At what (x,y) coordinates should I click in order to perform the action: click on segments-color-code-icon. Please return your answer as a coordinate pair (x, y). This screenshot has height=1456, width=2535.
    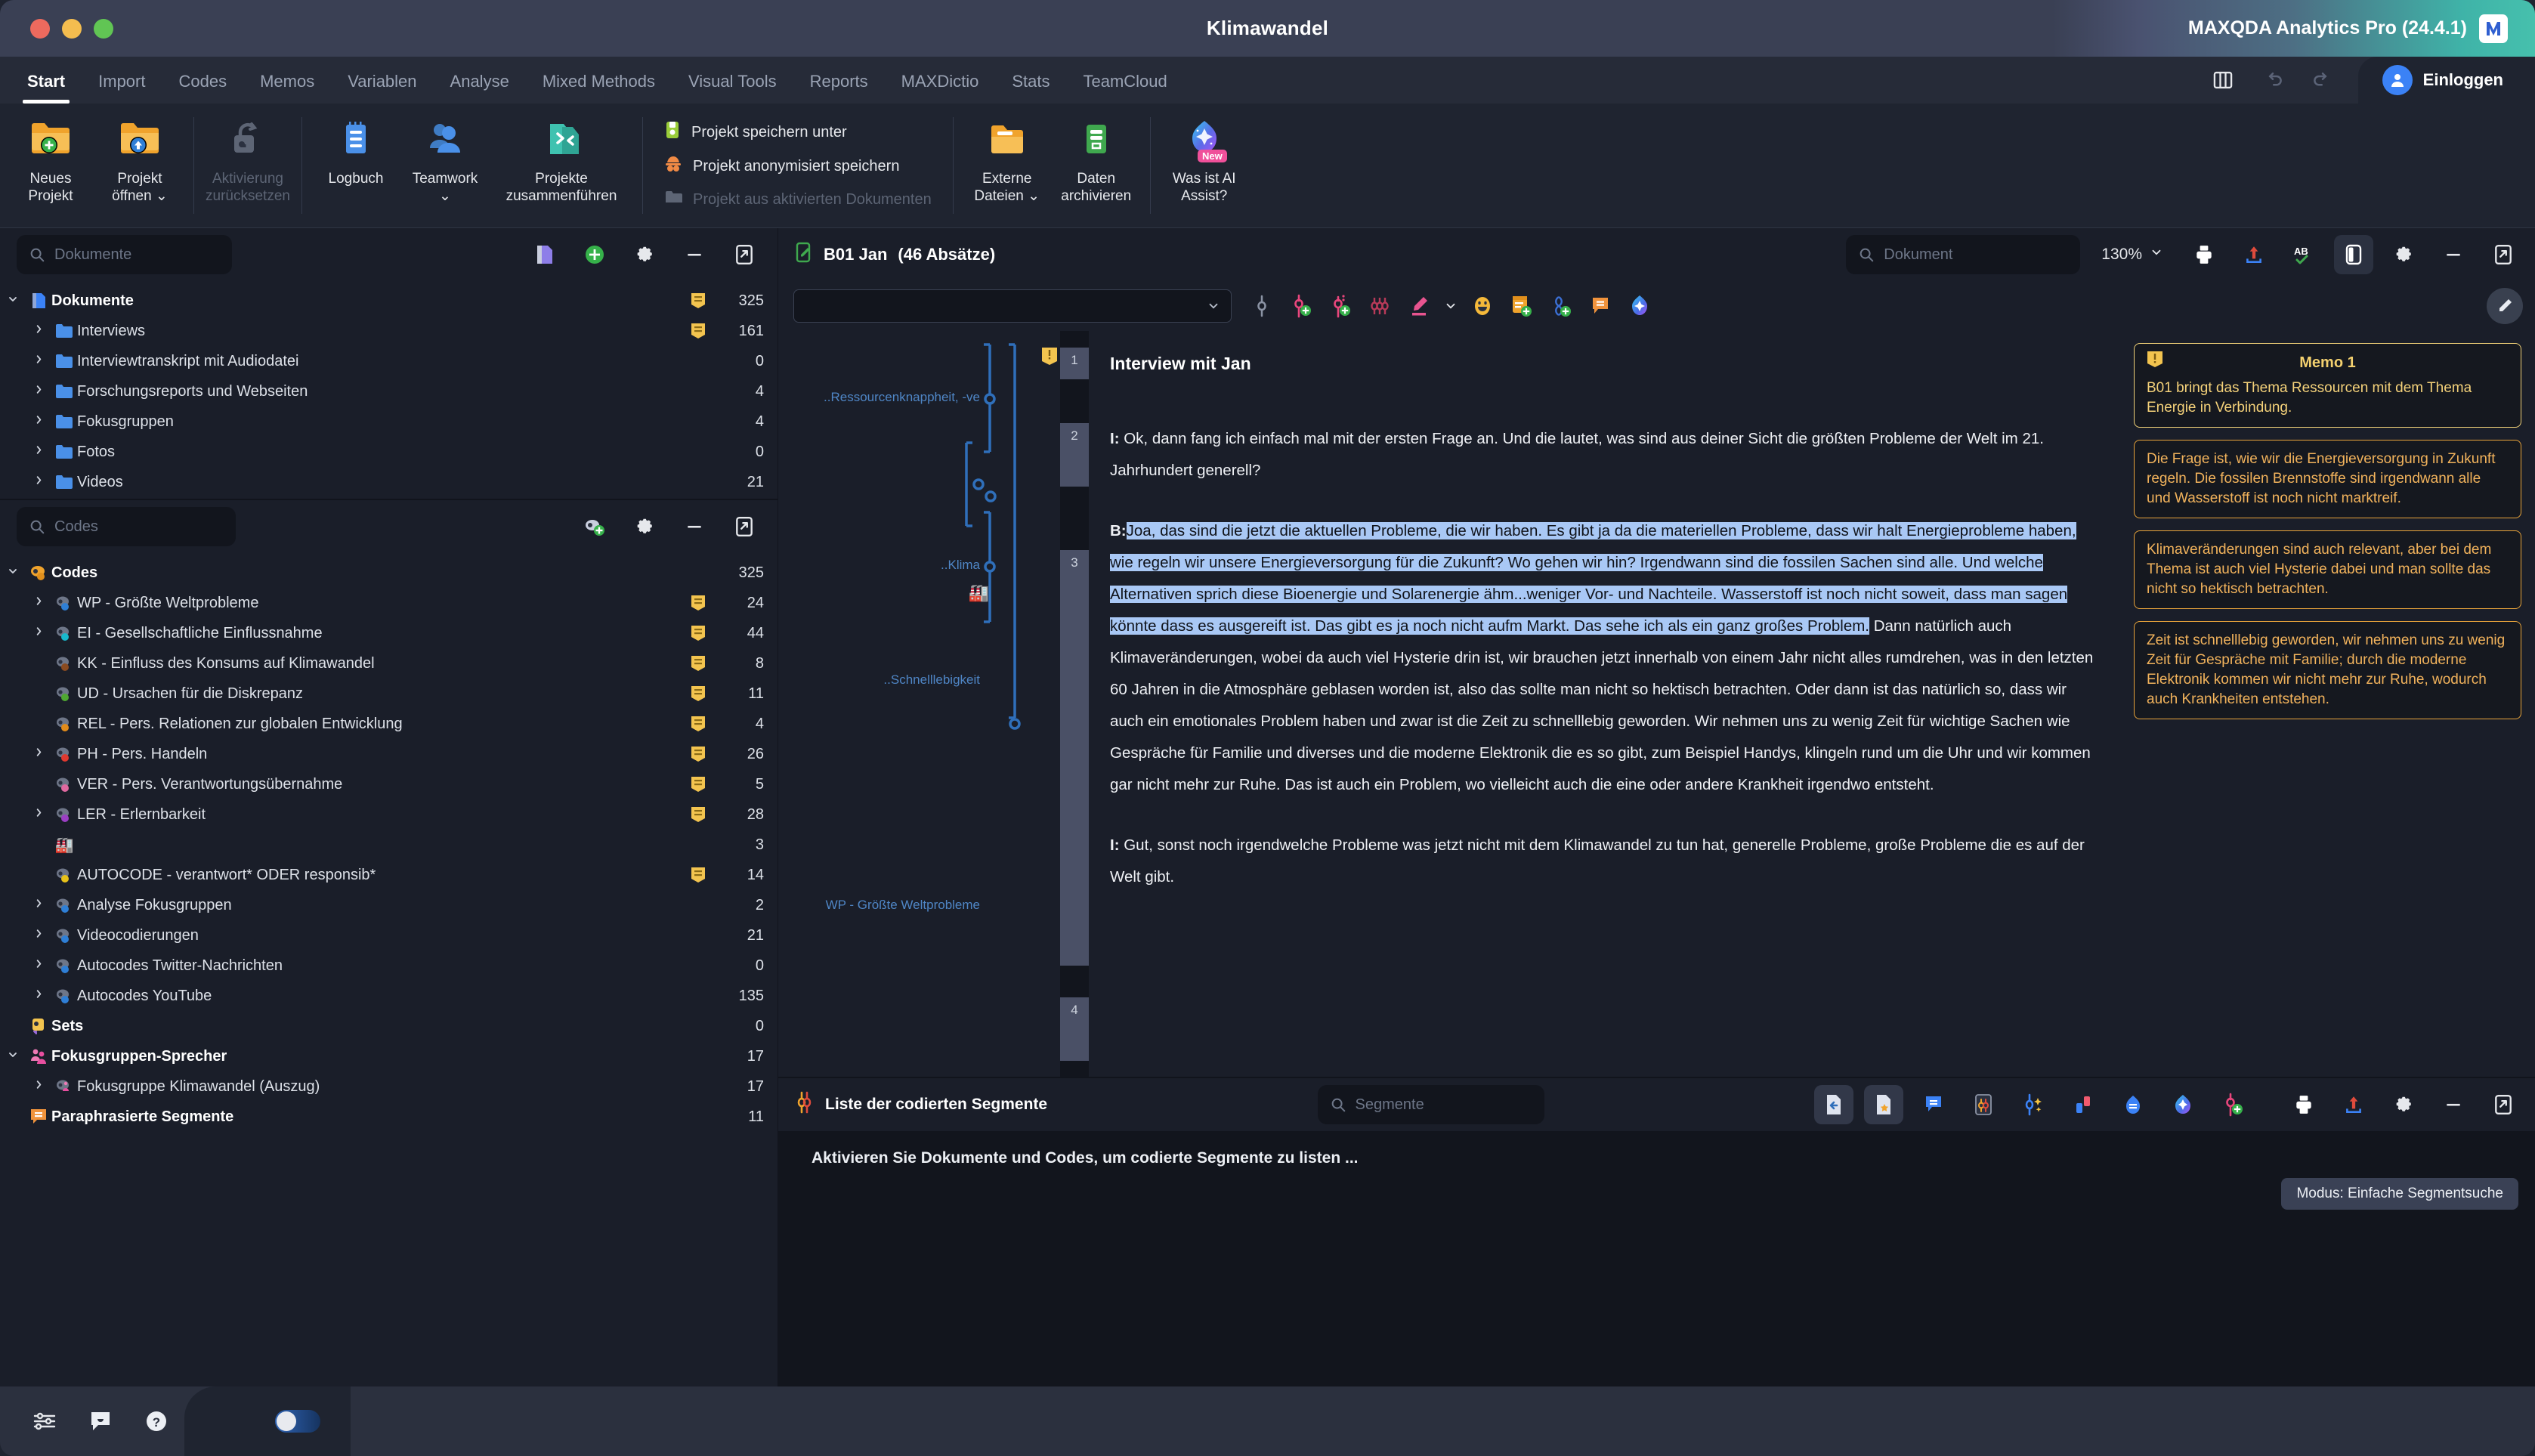
    Looking at the image, I should click on (2084, 1104).